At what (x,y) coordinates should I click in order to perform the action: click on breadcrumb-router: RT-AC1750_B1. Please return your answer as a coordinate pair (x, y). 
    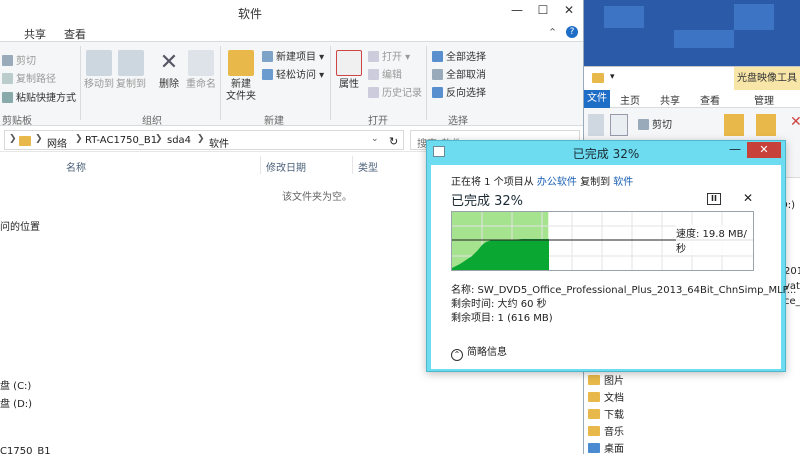
    Looking at the image, I should click on (121, 140).